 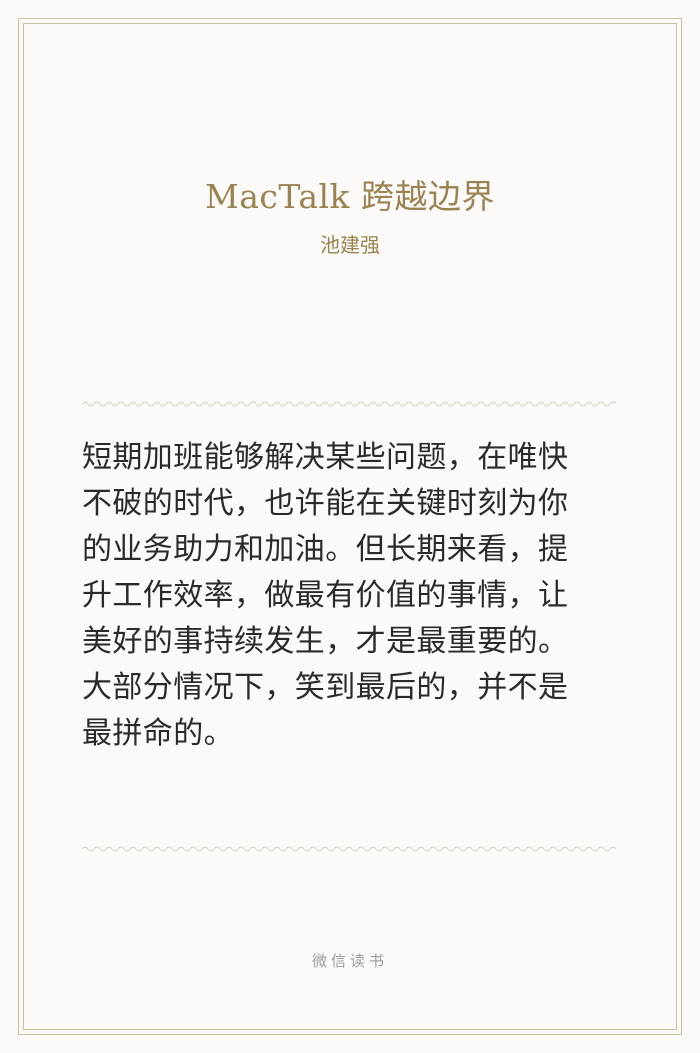 I want to click on book-author: 池建强, so click(x=350, y=245).